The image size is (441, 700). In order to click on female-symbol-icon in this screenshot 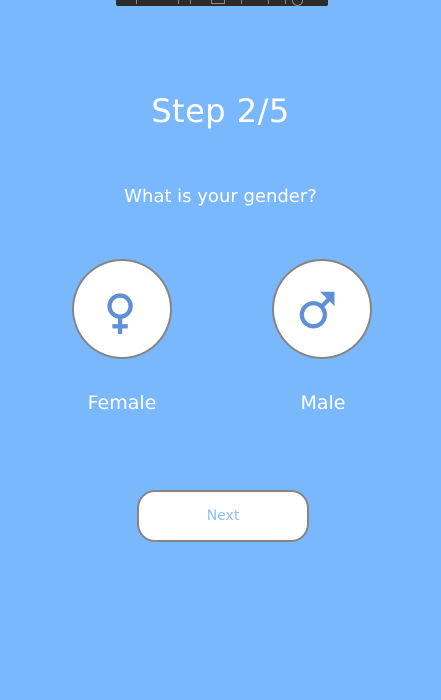, I will do `click(120, 313)`.